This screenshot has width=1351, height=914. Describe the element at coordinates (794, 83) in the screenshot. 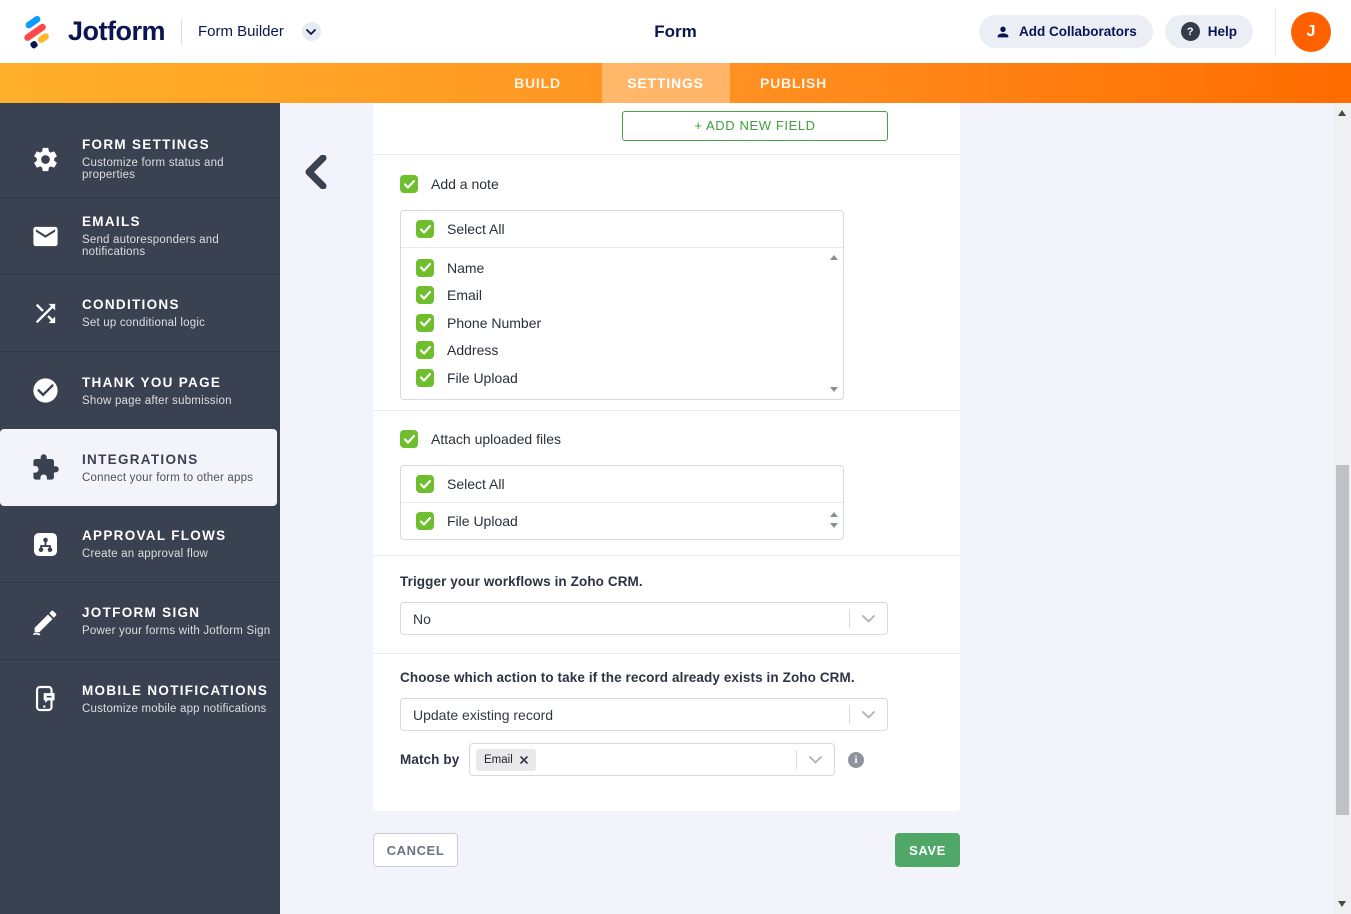

I see `tab-publish: PUBLISH` at that location.